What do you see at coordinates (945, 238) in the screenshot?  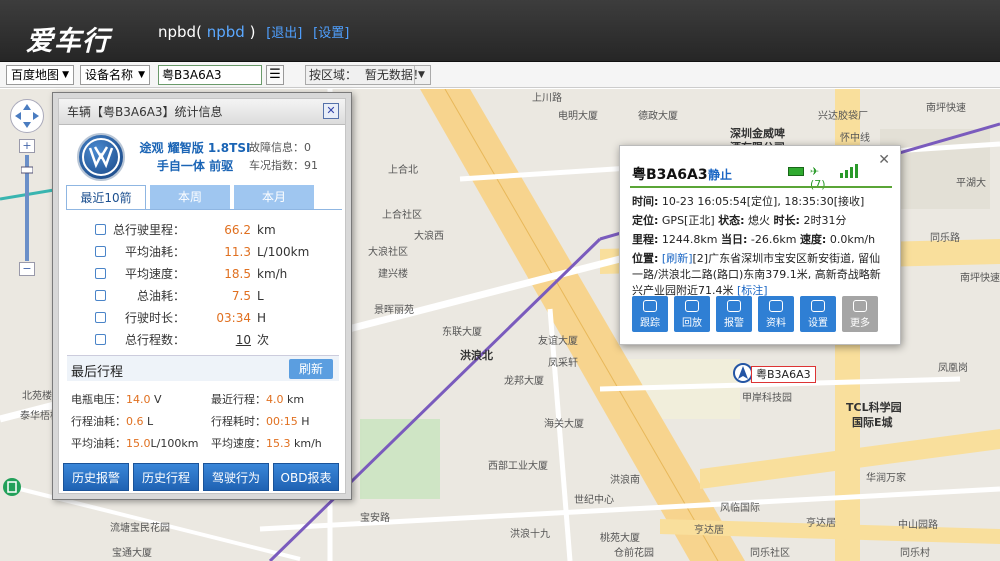 I see `map-label: 同乐路` at bounding box center [945, 238].